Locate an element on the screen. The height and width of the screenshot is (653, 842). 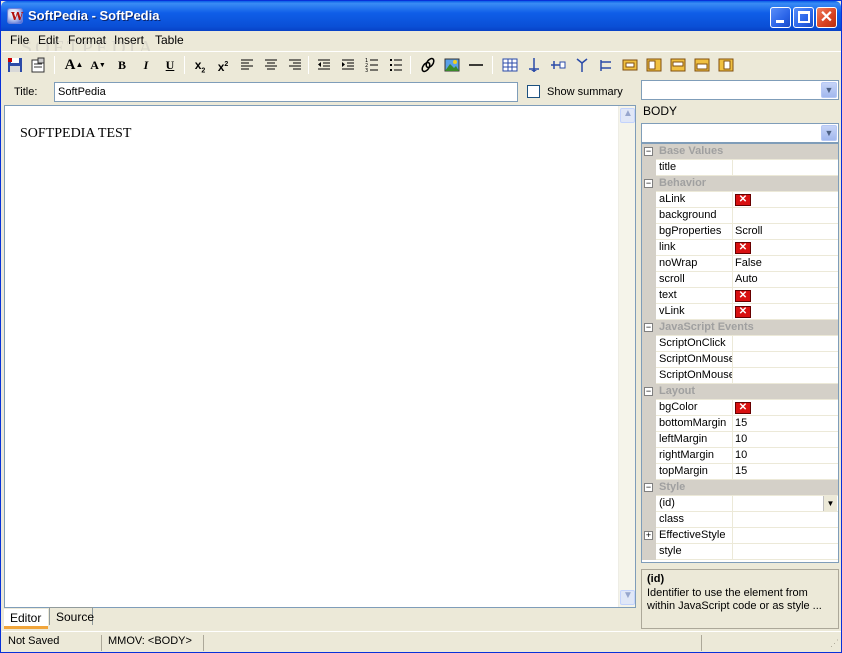
property-row: background is located at coordinates (740, 216).